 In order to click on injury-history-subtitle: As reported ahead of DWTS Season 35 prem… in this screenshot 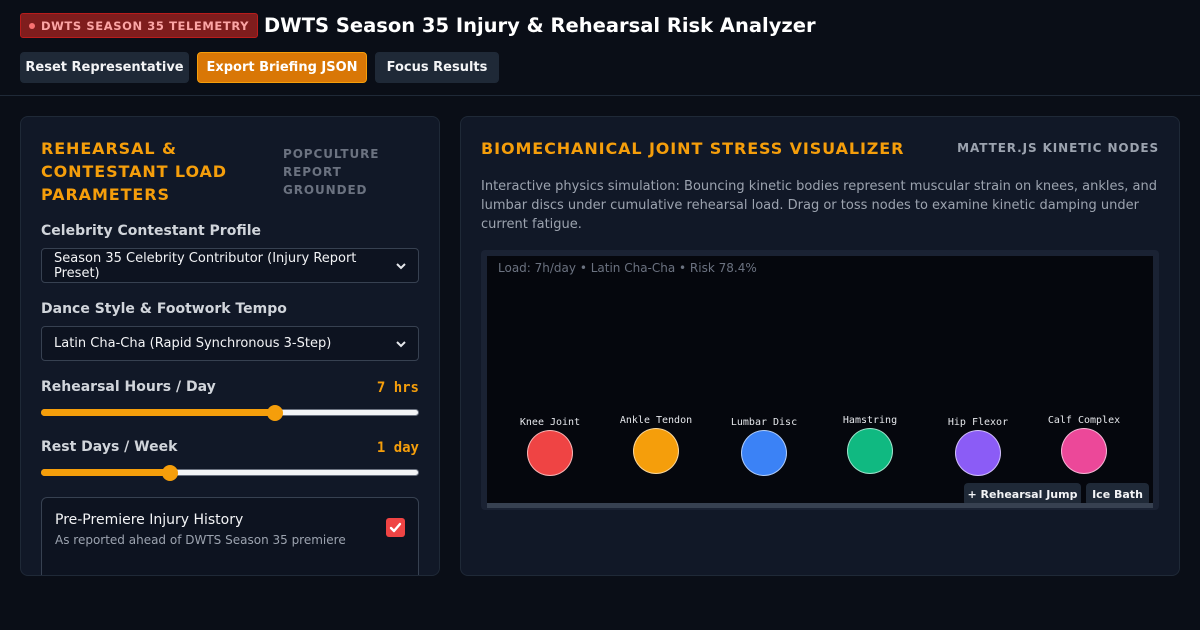, I will do `click(200, 540)`.